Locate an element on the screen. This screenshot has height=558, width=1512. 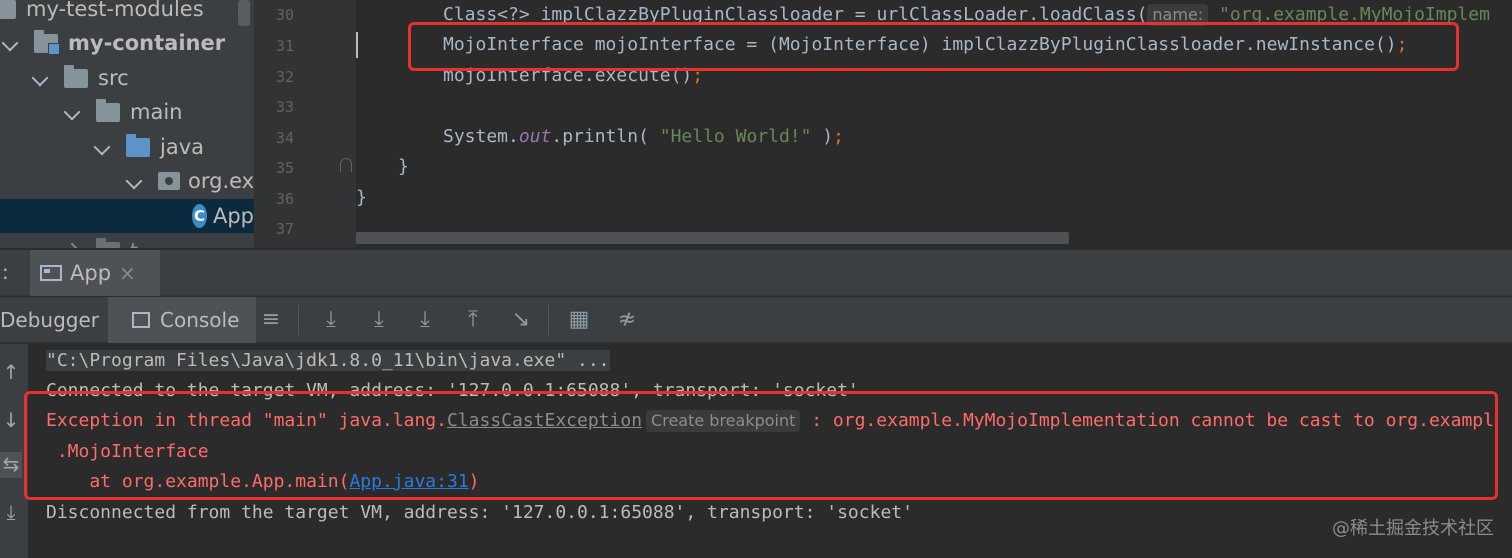
tree-item-src: src is located at coordinates (80, 78).